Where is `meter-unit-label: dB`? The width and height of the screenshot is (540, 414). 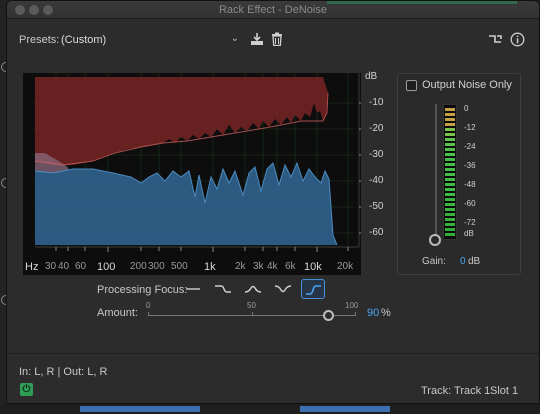 meter-unit-label: dB is located at coordinates (469, 233).